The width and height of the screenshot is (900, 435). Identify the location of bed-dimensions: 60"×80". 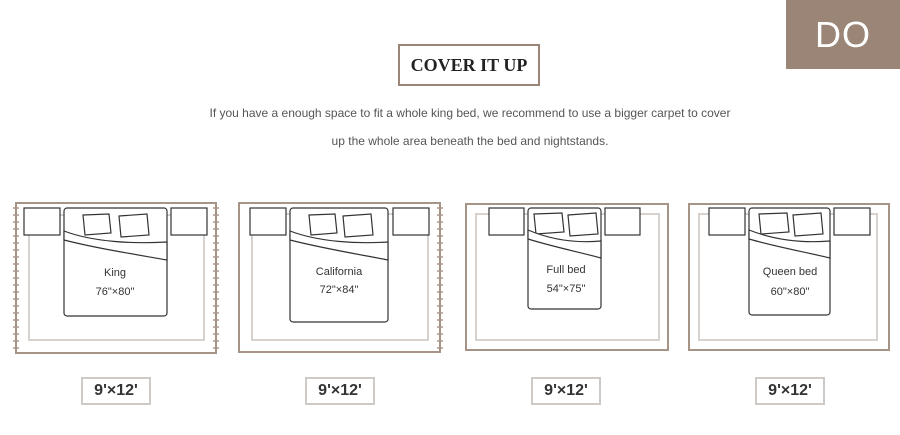
(790, 292).